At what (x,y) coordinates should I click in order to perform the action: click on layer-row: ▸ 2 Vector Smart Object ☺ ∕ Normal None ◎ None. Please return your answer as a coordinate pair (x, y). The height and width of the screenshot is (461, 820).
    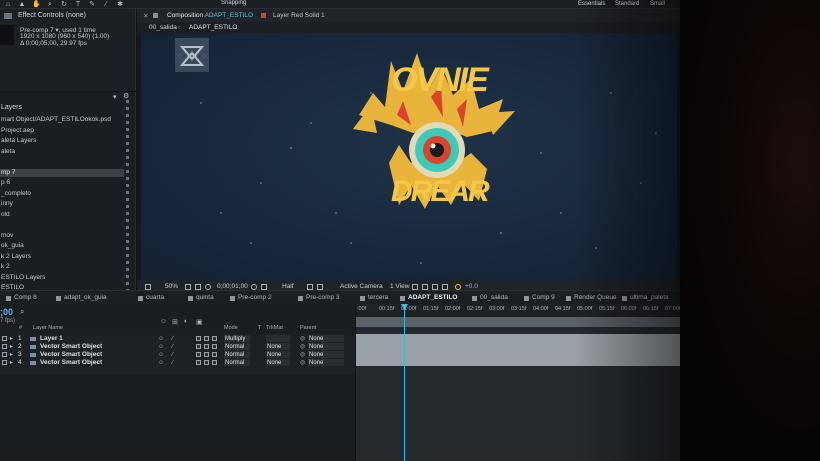
    Looking at the image, I should click on (177, 347).